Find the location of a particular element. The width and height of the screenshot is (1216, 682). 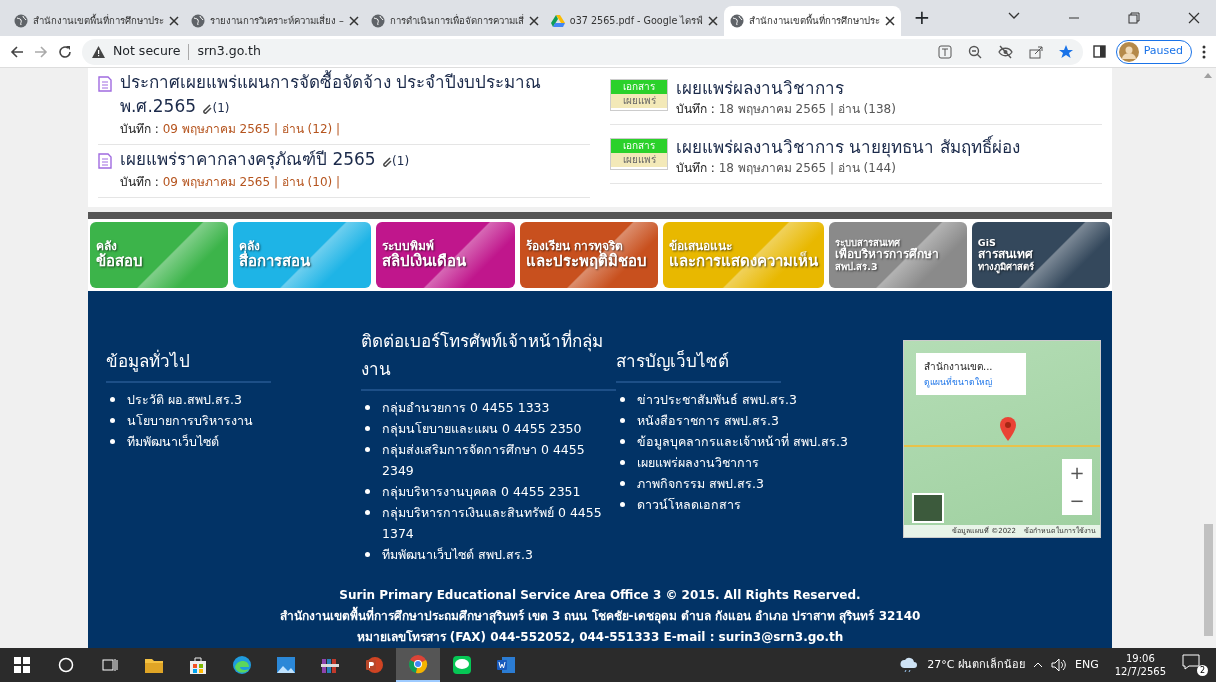

browser-icon is located at coordinates (242, 665).